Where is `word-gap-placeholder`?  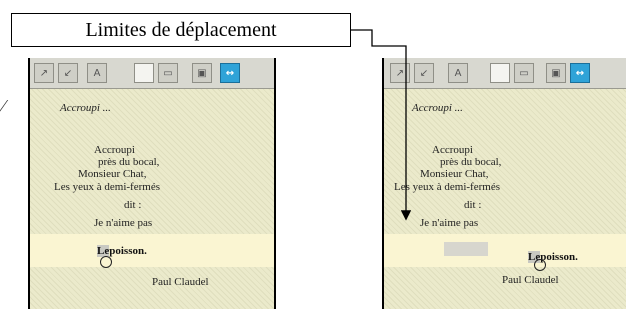 word-gap-placeholder is located at coordinates (466, 249).